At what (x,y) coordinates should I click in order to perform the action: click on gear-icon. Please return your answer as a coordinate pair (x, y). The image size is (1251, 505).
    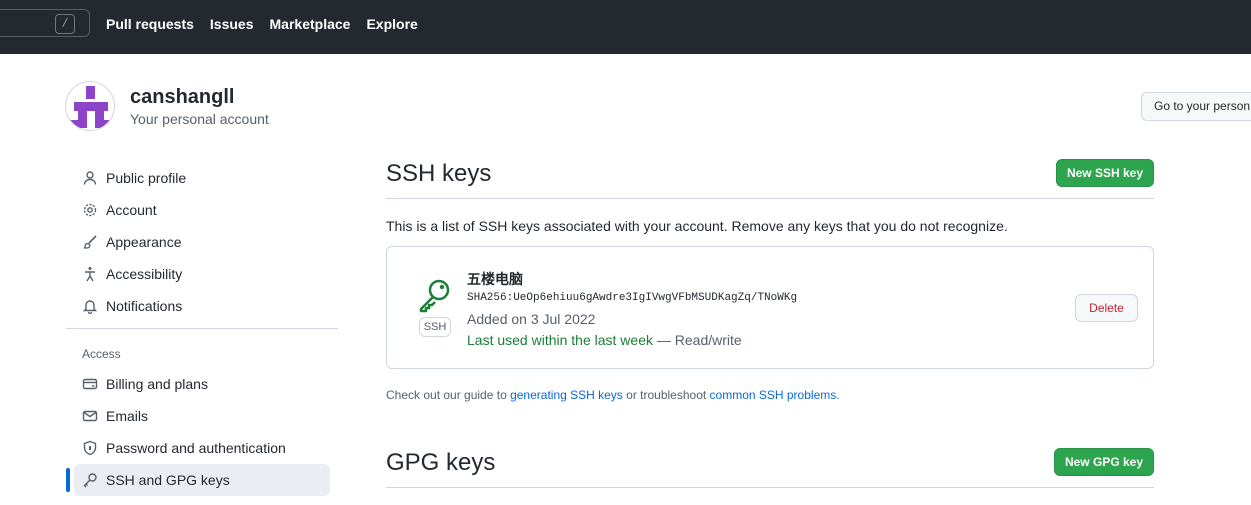
    Looking at the image, I should click on (90, 210).